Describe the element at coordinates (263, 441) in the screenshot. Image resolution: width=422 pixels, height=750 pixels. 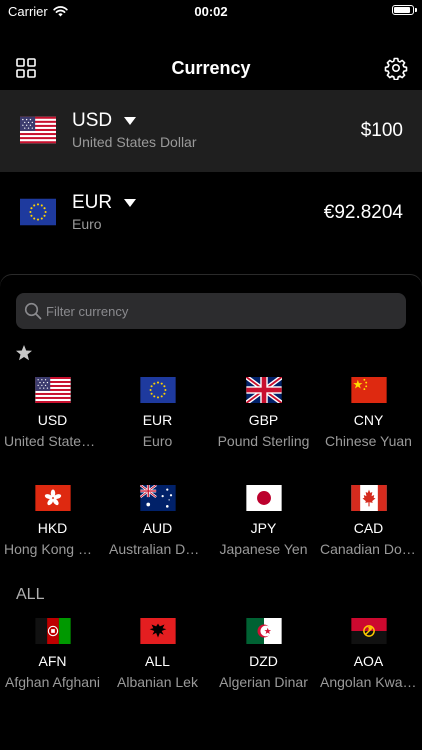
I see `cell-name: Pound Sterling` at that location.